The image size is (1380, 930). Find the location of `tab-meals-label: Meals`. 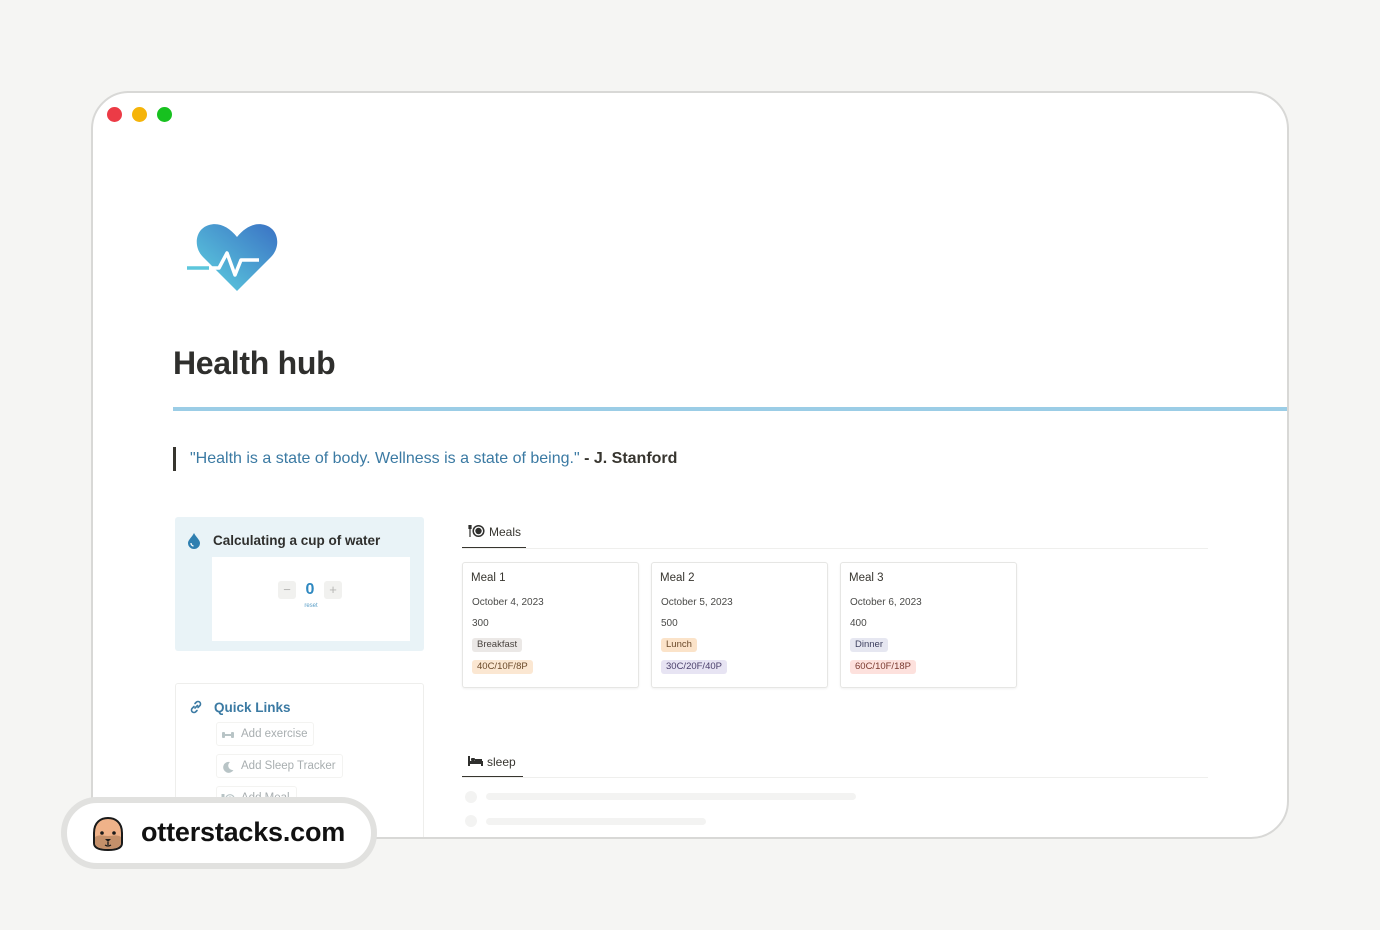

tab-meals-label: Meals is located at coordinates (505, 532).